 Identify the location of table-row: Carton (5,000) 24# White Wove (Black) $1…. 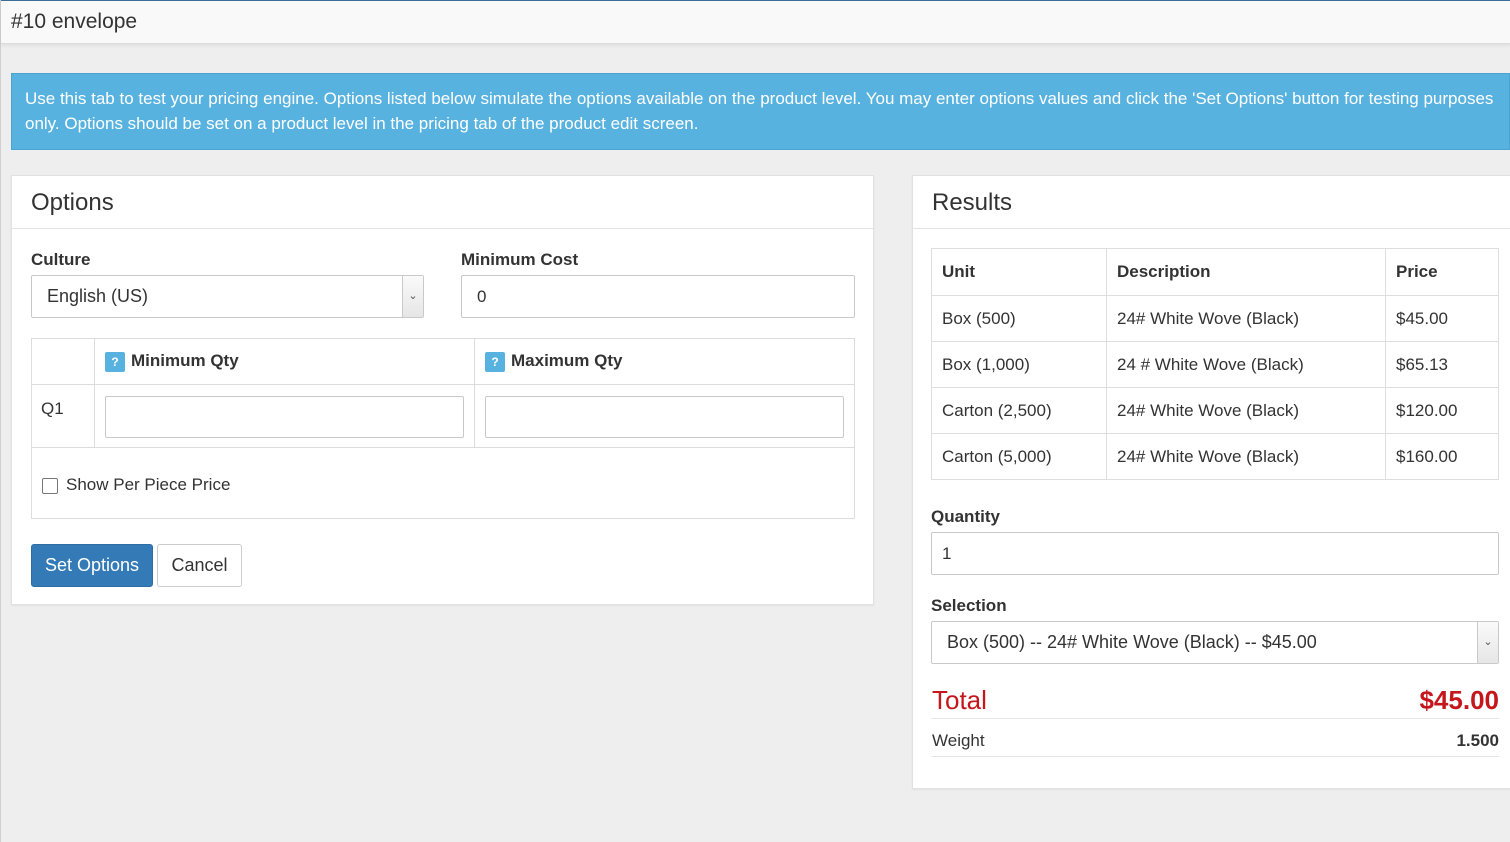
(1215, 456).